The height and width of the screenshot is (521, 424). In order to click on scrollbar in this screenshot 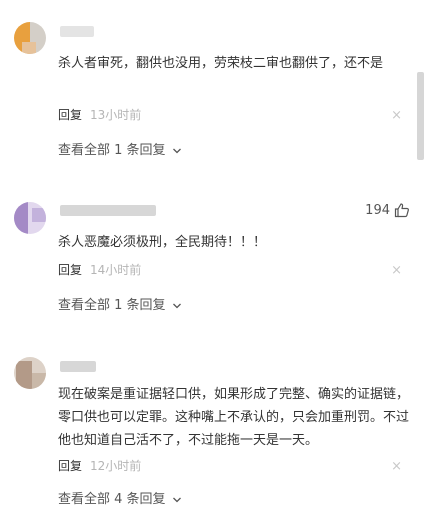, I will do `click(420, 116)`.